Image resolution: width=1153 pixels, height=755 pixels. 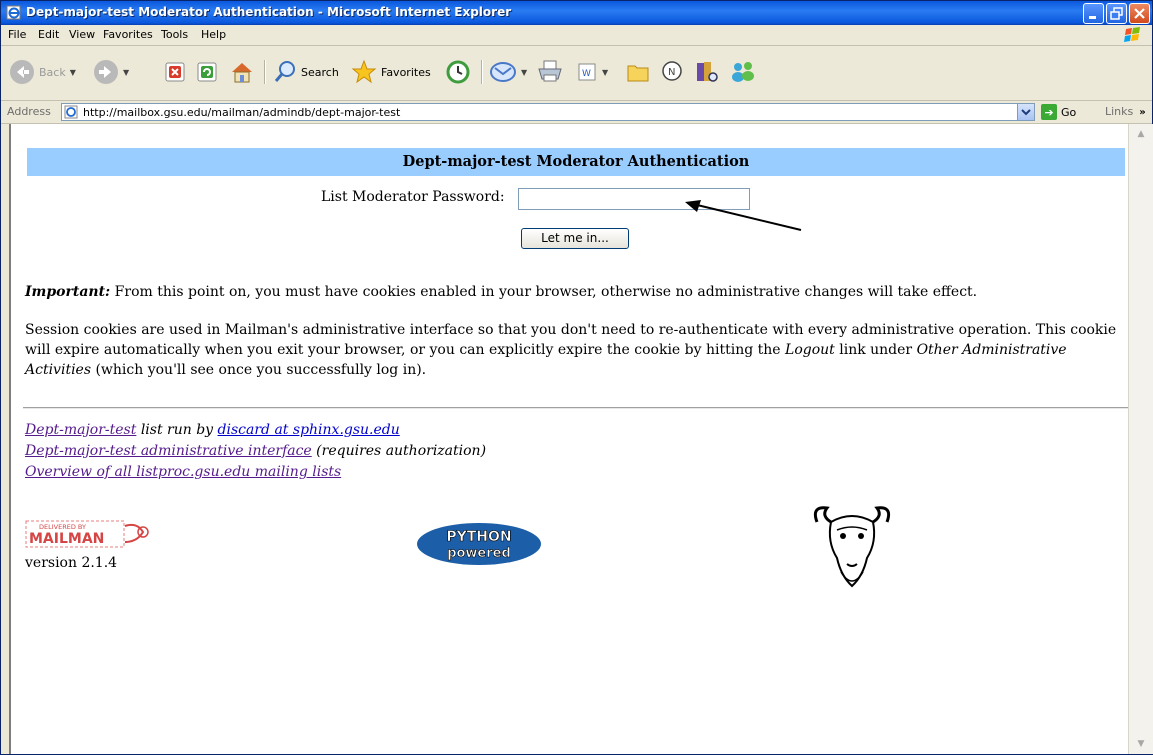 I want to click on menu-tools: Tools, so click(x=174, y=34).